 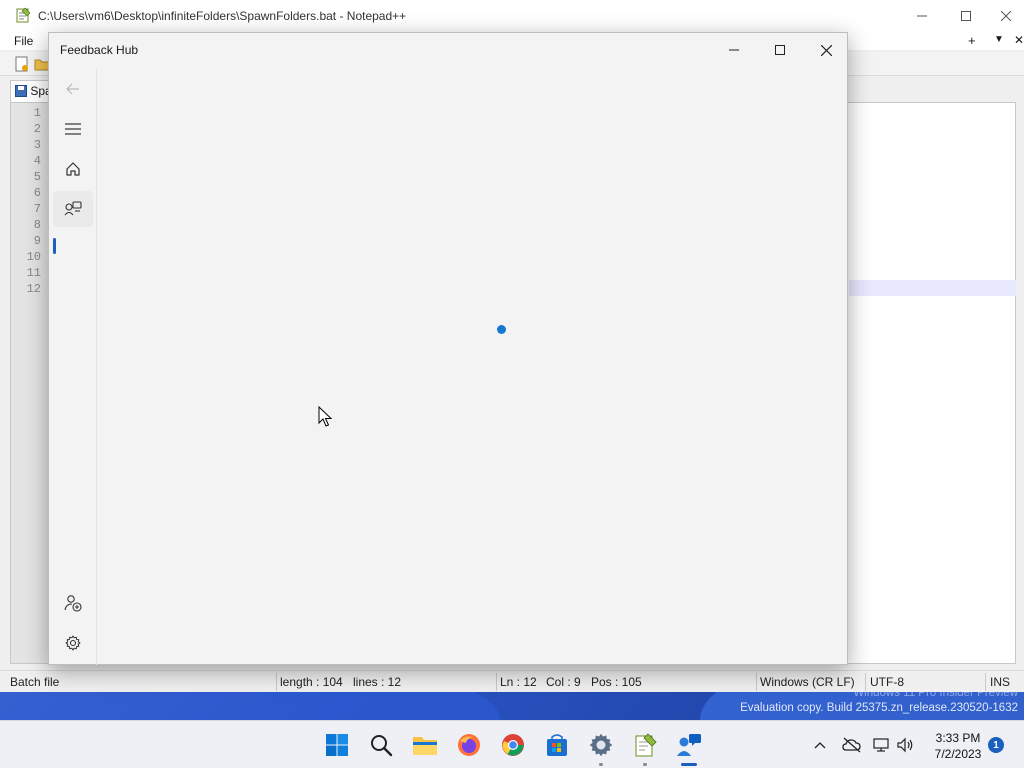 I want to click on feedback-hub-icon, so click(x=689, y=745).